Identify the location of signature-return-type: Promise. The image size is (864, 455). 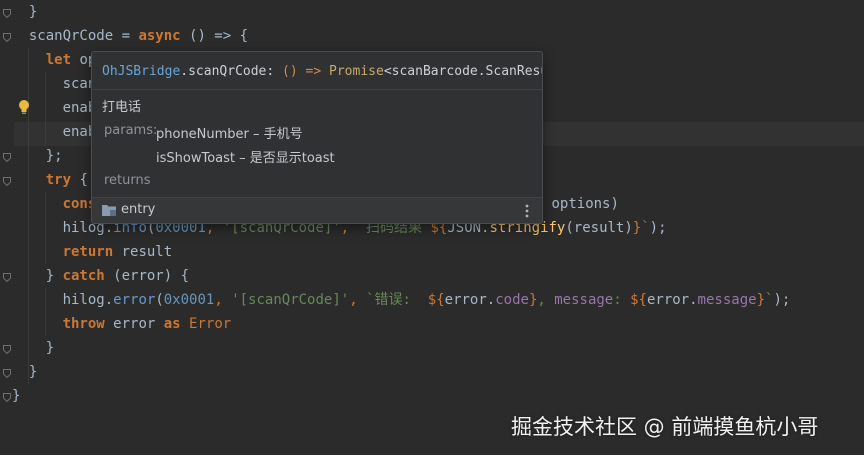
(356, 71).